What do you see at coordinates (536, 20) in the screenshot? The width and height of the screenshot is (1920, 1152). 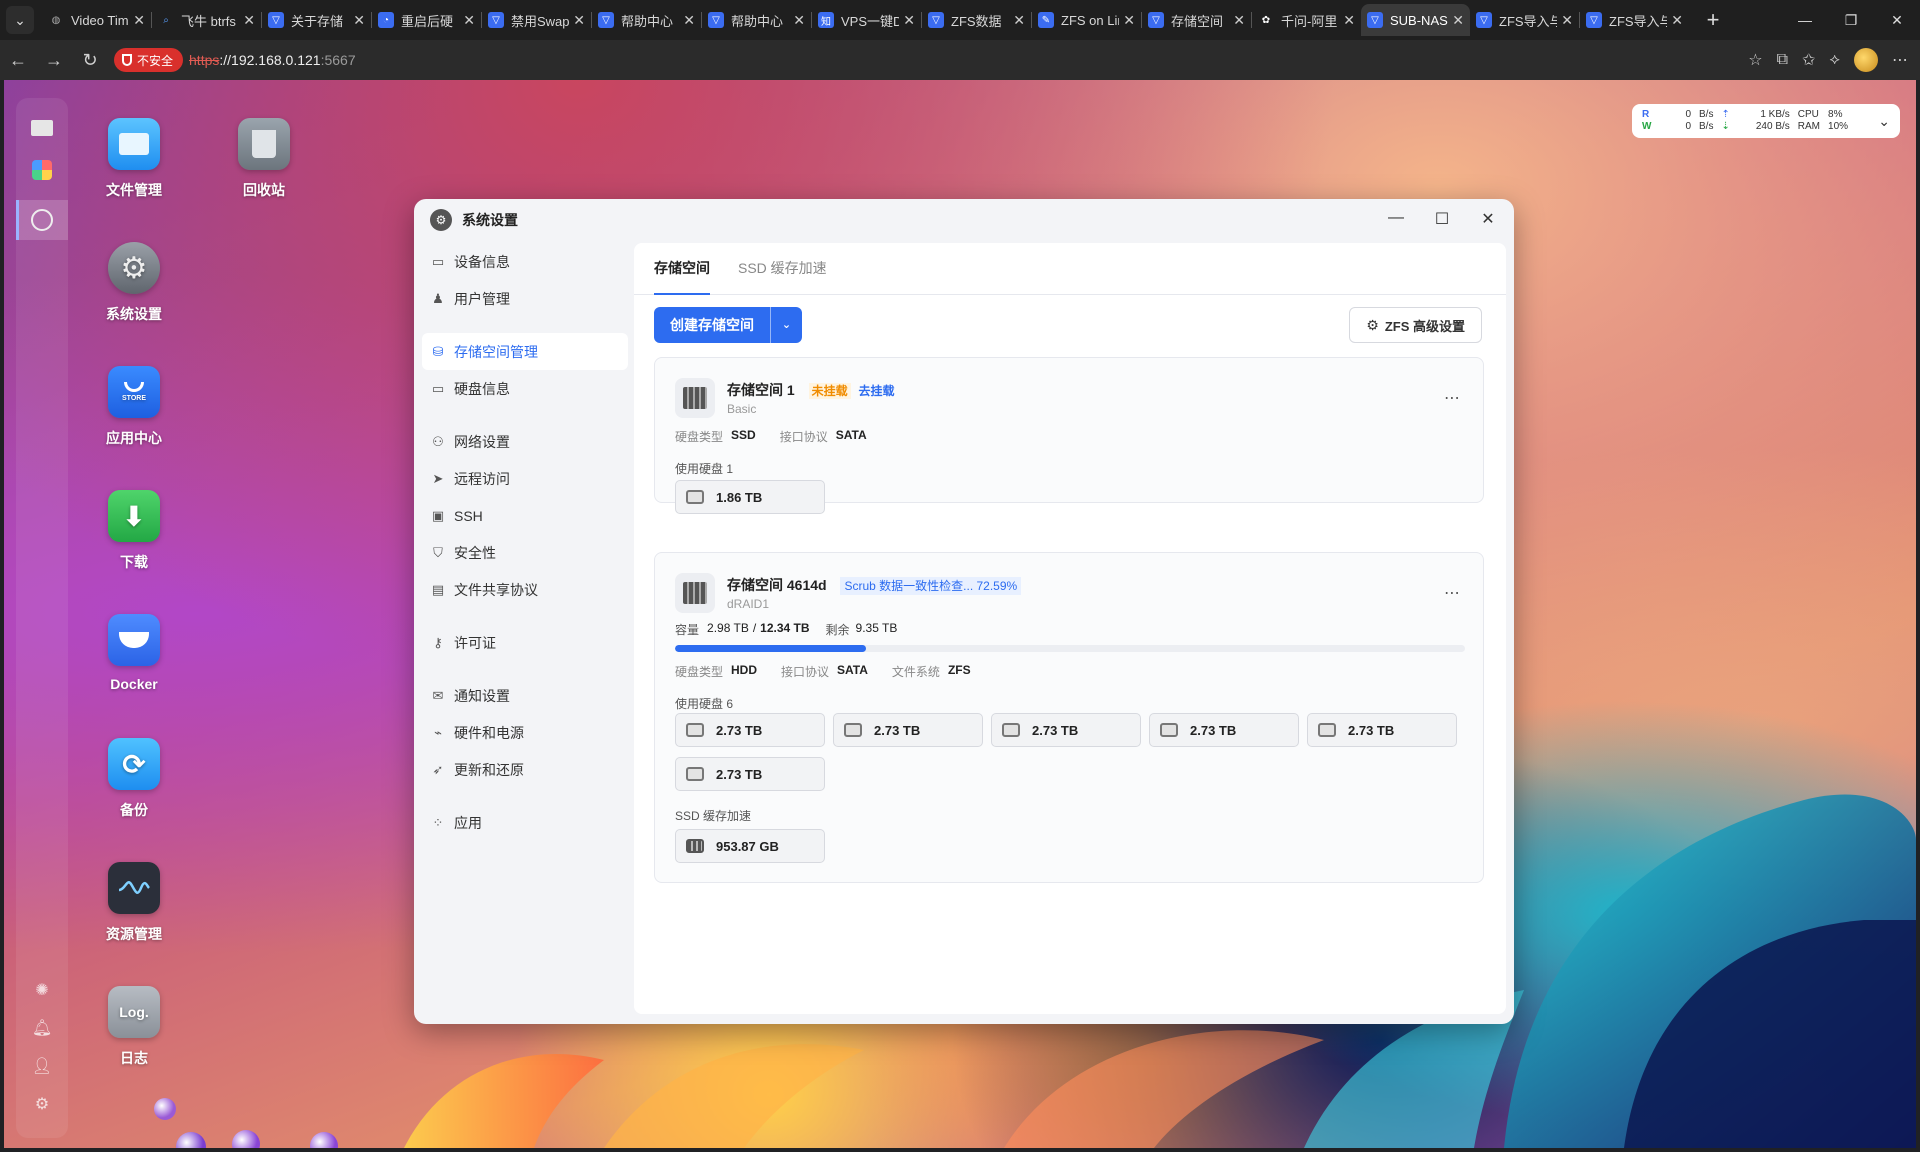 I see `browser-tab: ▽ 禁用Swap ✕` at bounding box center [536, 20].